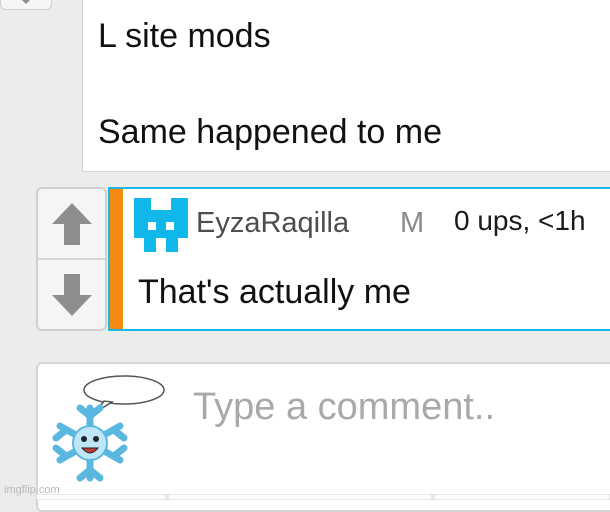 The image size is (610, 512). I want to click on comment-text-line: Same happened to me, so click(270, 132).